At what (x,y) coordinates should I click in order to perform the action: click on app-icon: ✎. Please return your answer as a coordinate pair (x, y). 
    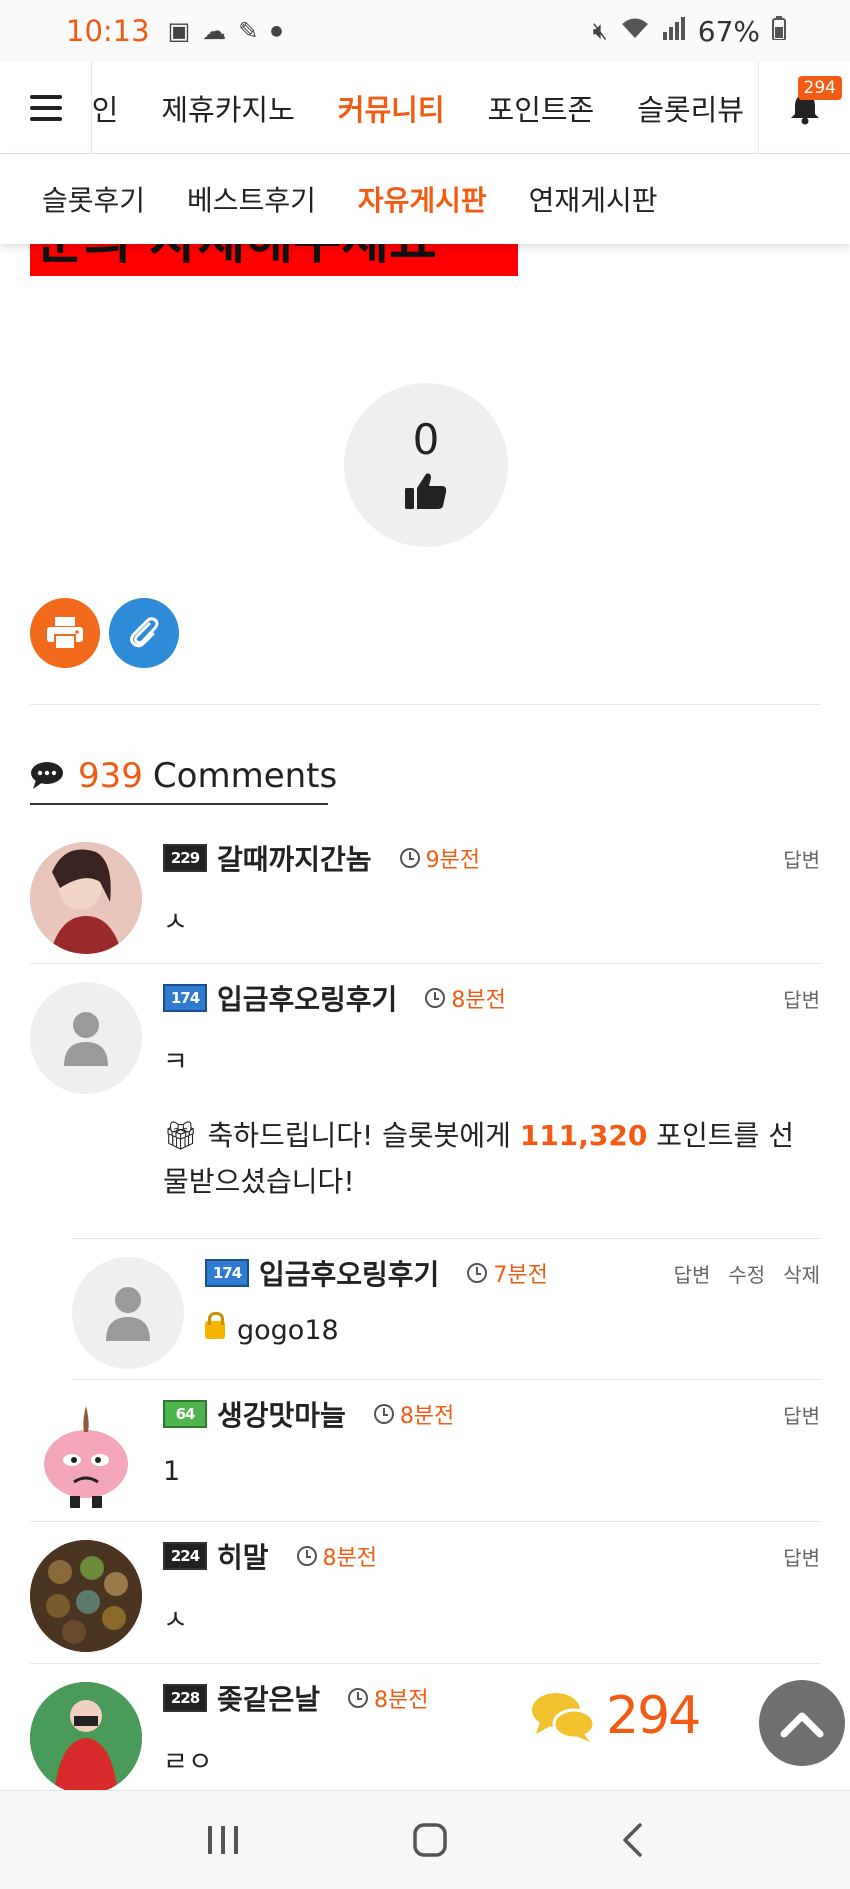
    Looking at the image, I should click on (248, 31).